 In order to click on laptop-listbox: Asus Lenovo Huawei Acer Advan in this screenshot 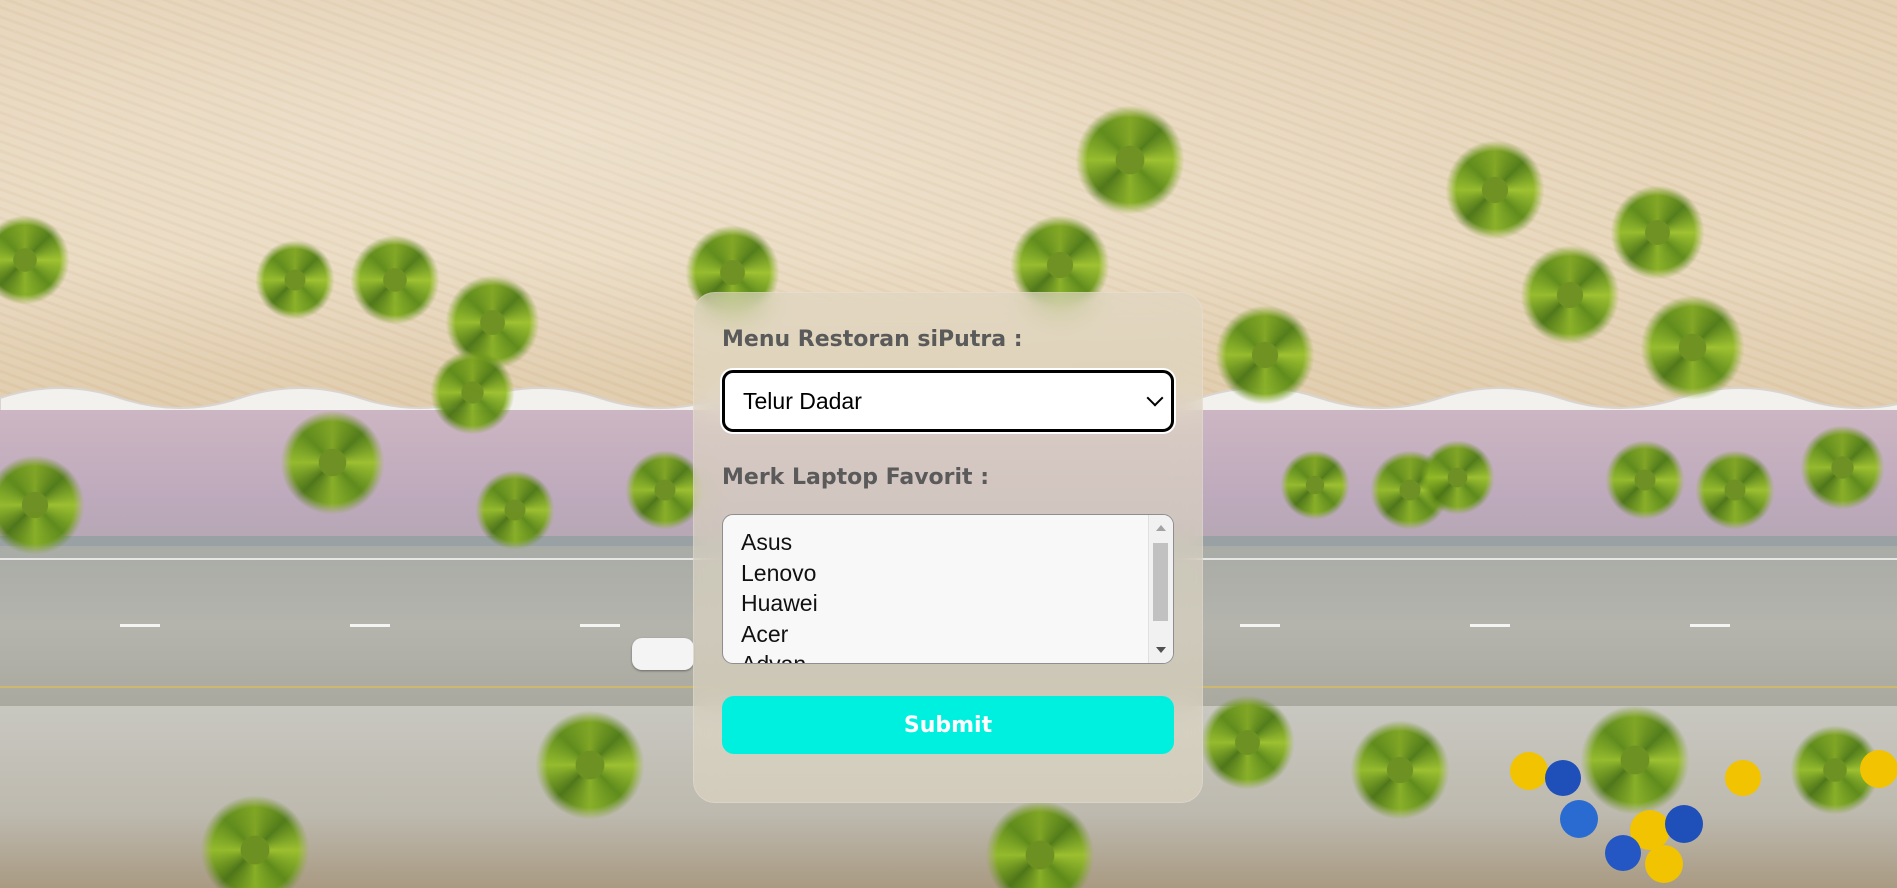, I will do `click(948, 589)`.